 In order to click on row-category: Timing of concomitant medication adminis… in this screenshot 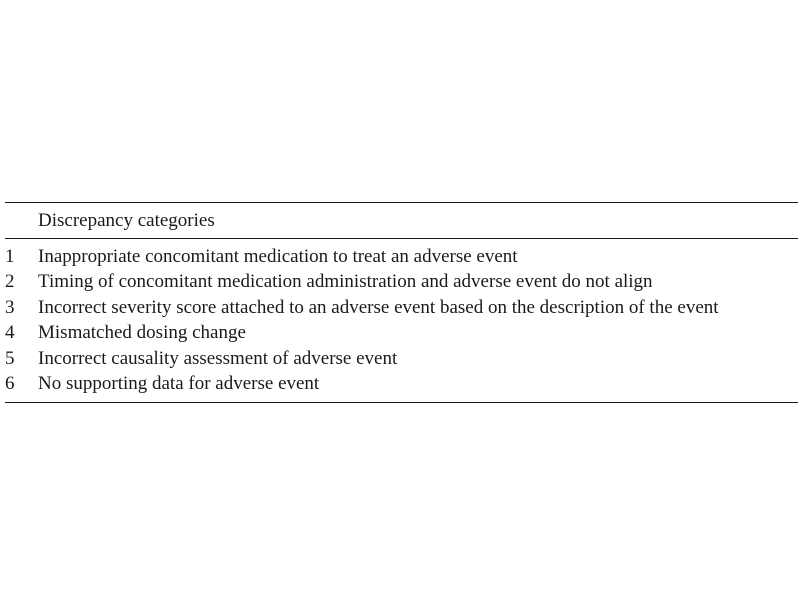, I will do `click(345, 282)`.